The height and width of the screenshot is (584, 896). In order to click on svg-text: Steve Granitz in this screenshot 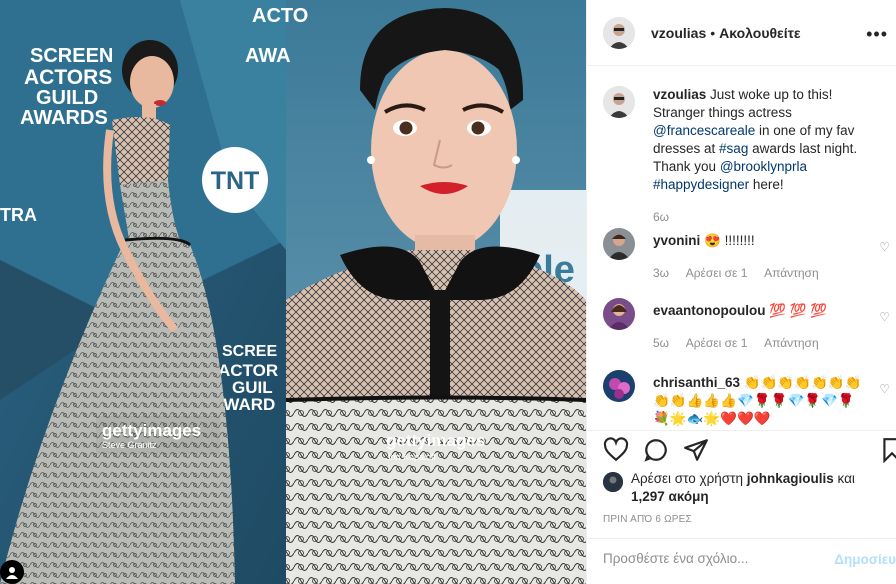, I will do `click(129, 445)`.